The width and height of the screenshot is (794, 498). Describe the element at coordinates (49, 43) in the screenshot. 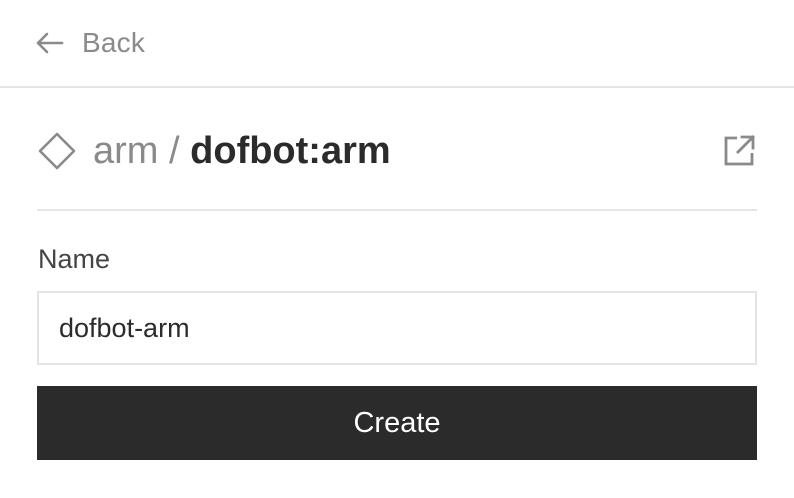

I see `arrow-left-icon` at that location.